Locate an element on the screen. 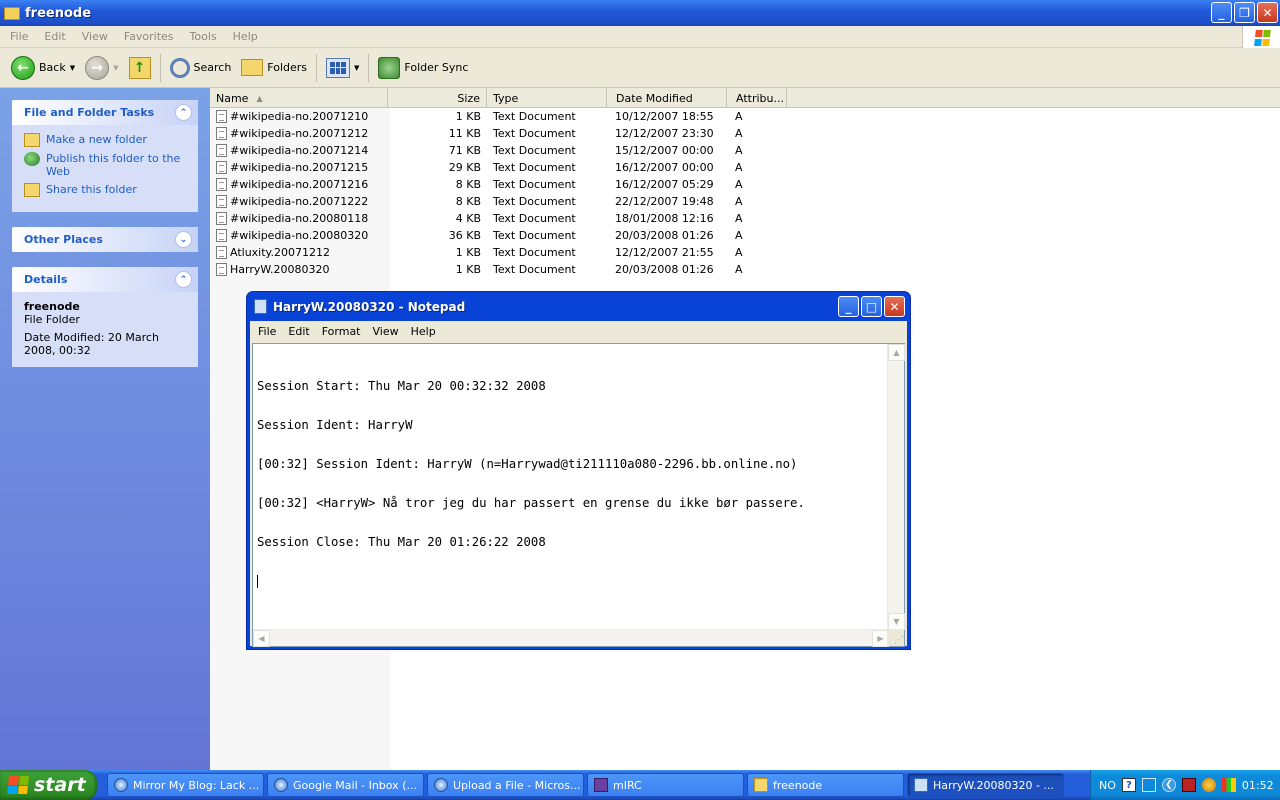 The image size is (1280, 800). close-button: ✕ is located at coordinates (1267, 12).